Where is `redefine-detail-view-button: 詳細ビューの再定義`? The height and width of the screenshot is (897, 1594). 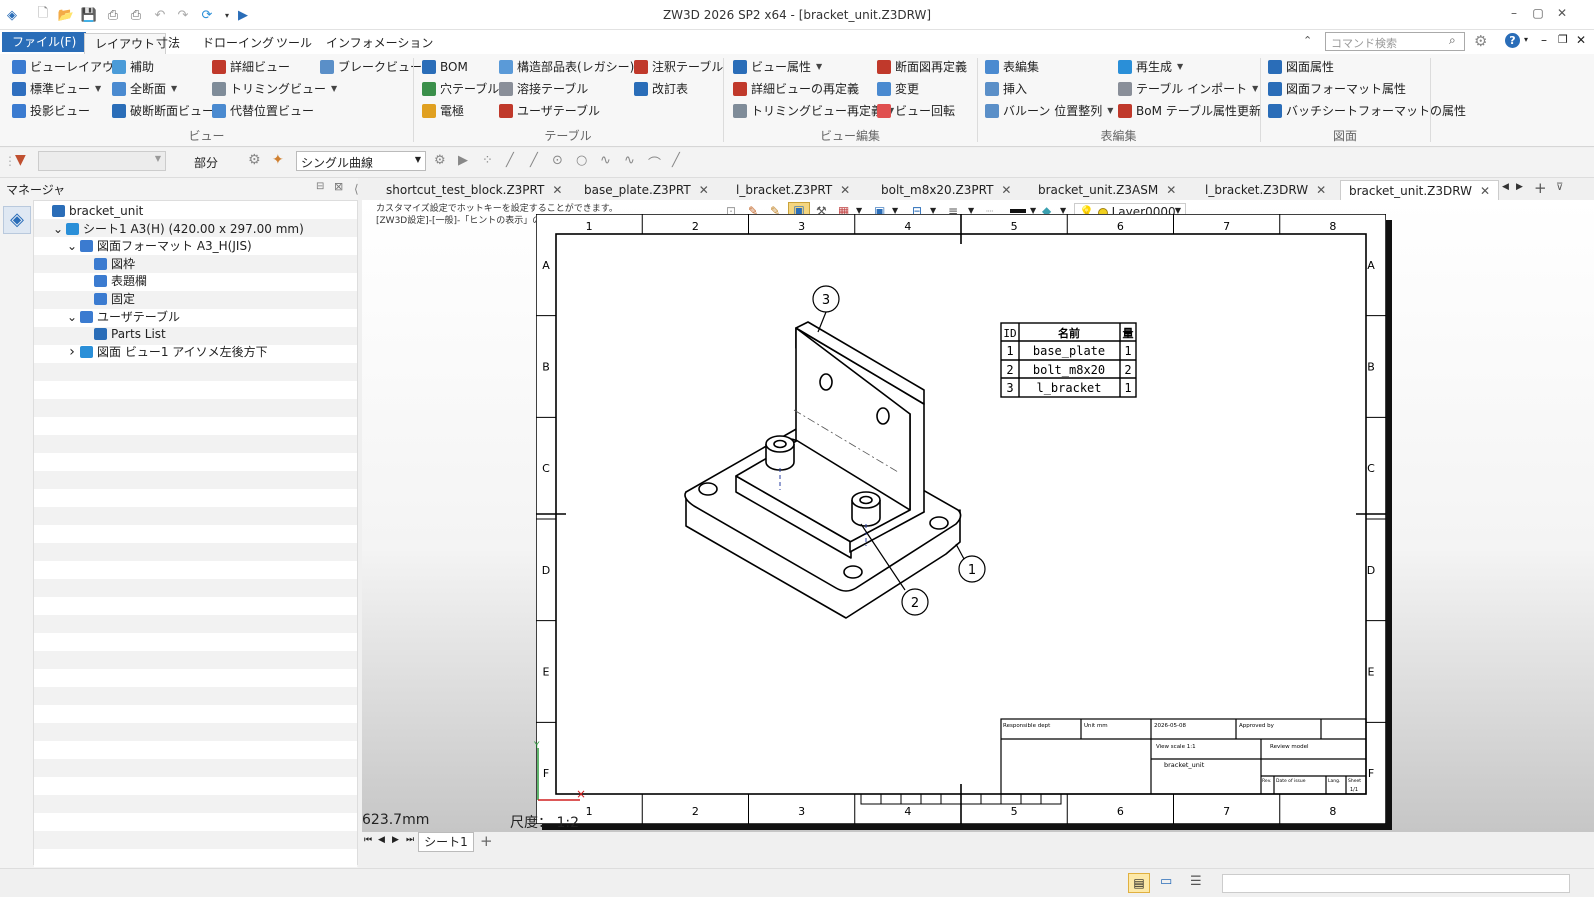
redefine-detail-view-button: 詳細ビューの再定義 is located at coordinates (796, 89).